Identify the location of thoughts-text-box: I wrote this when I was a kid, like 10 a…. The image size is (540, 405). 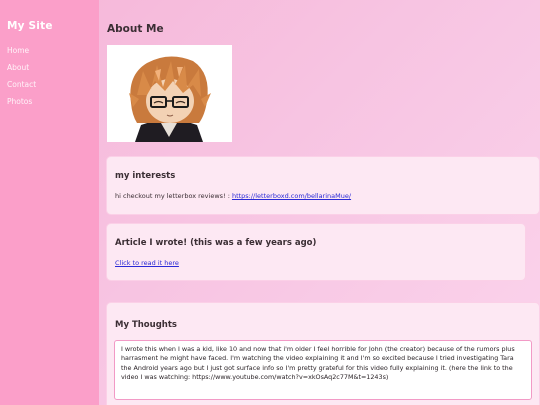
(323, 370).